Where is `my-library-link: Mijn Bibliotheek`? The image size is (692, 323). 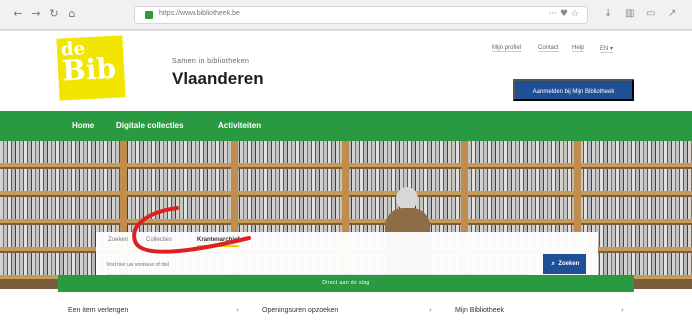
my-library-link: Mijn Bibliotheek is located at coordinates (479, 310).